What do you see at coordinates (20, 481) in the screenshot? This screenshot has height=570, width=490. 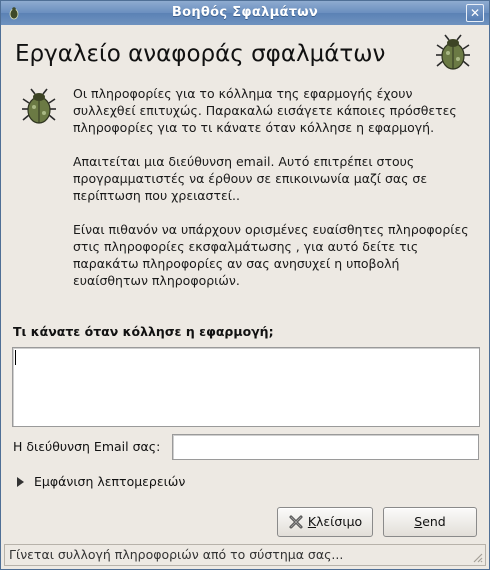 I see `expander-arrow-icon` at bounding box center [20, 481].